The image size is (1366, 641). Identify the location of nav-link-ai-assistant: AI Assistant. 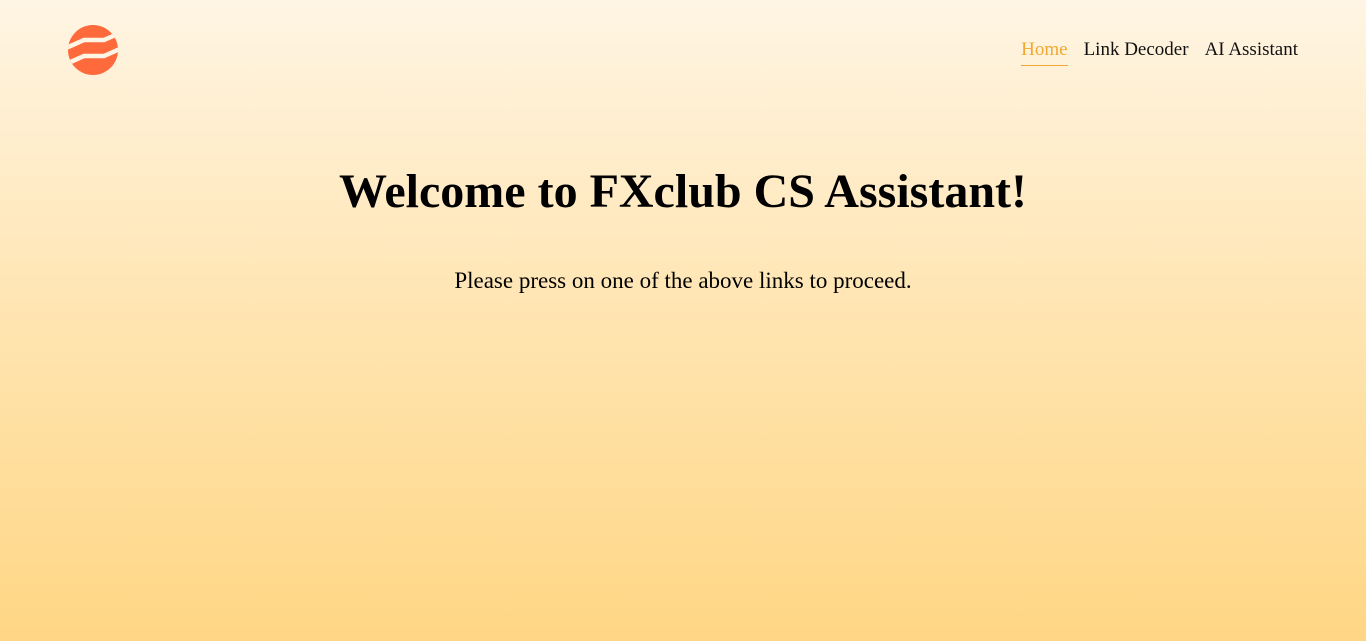
(1251, 52).